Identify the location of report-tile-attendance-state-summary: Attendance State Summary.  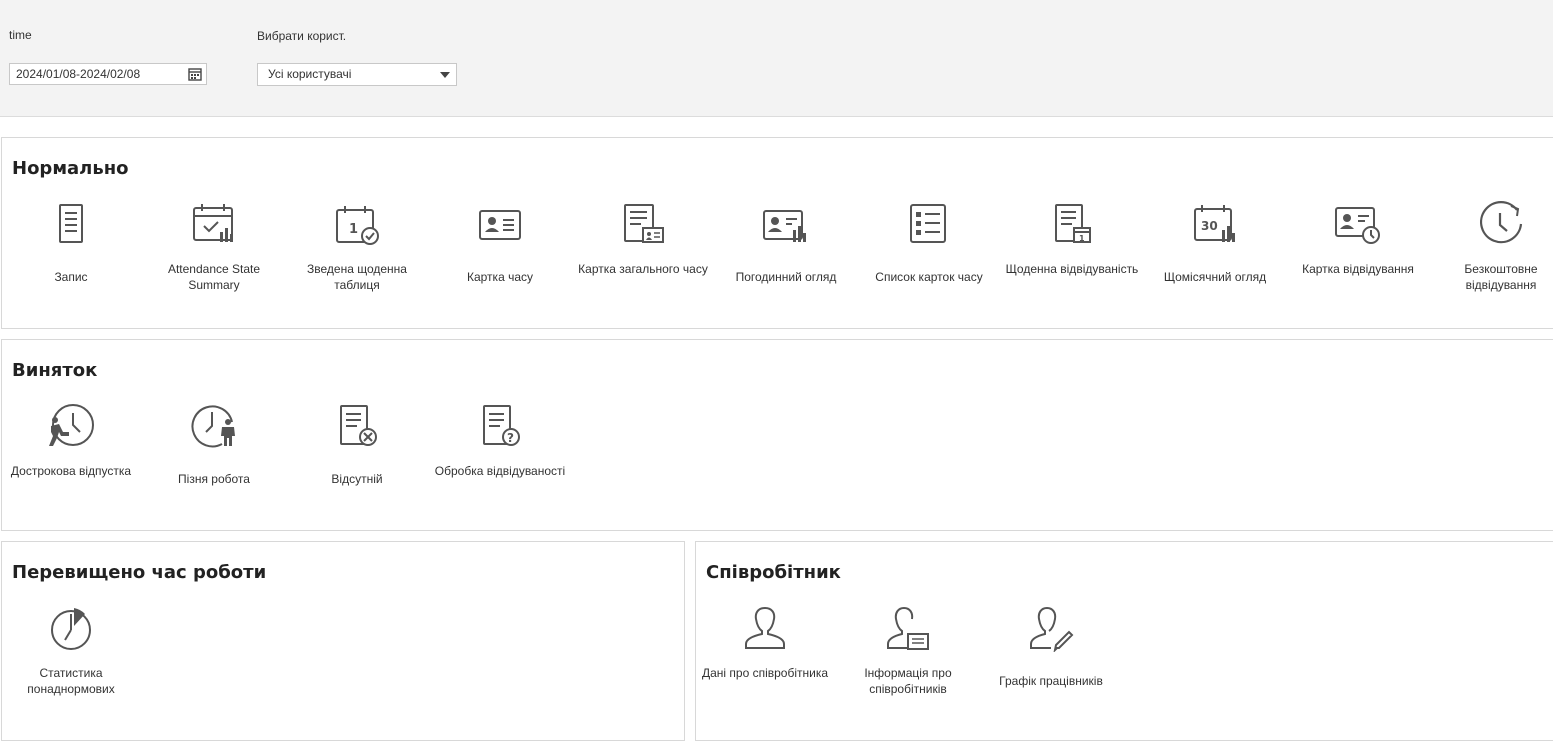
(214, 250).